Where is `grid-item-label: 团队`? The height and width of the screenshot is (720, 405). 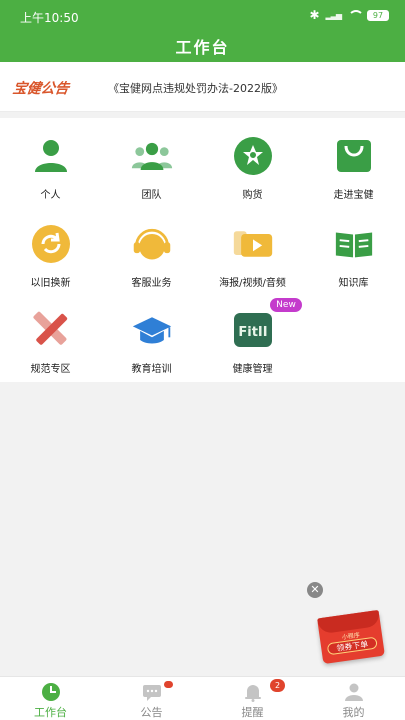
grid-item-label: 团队 is located at coordinates (151, 195).